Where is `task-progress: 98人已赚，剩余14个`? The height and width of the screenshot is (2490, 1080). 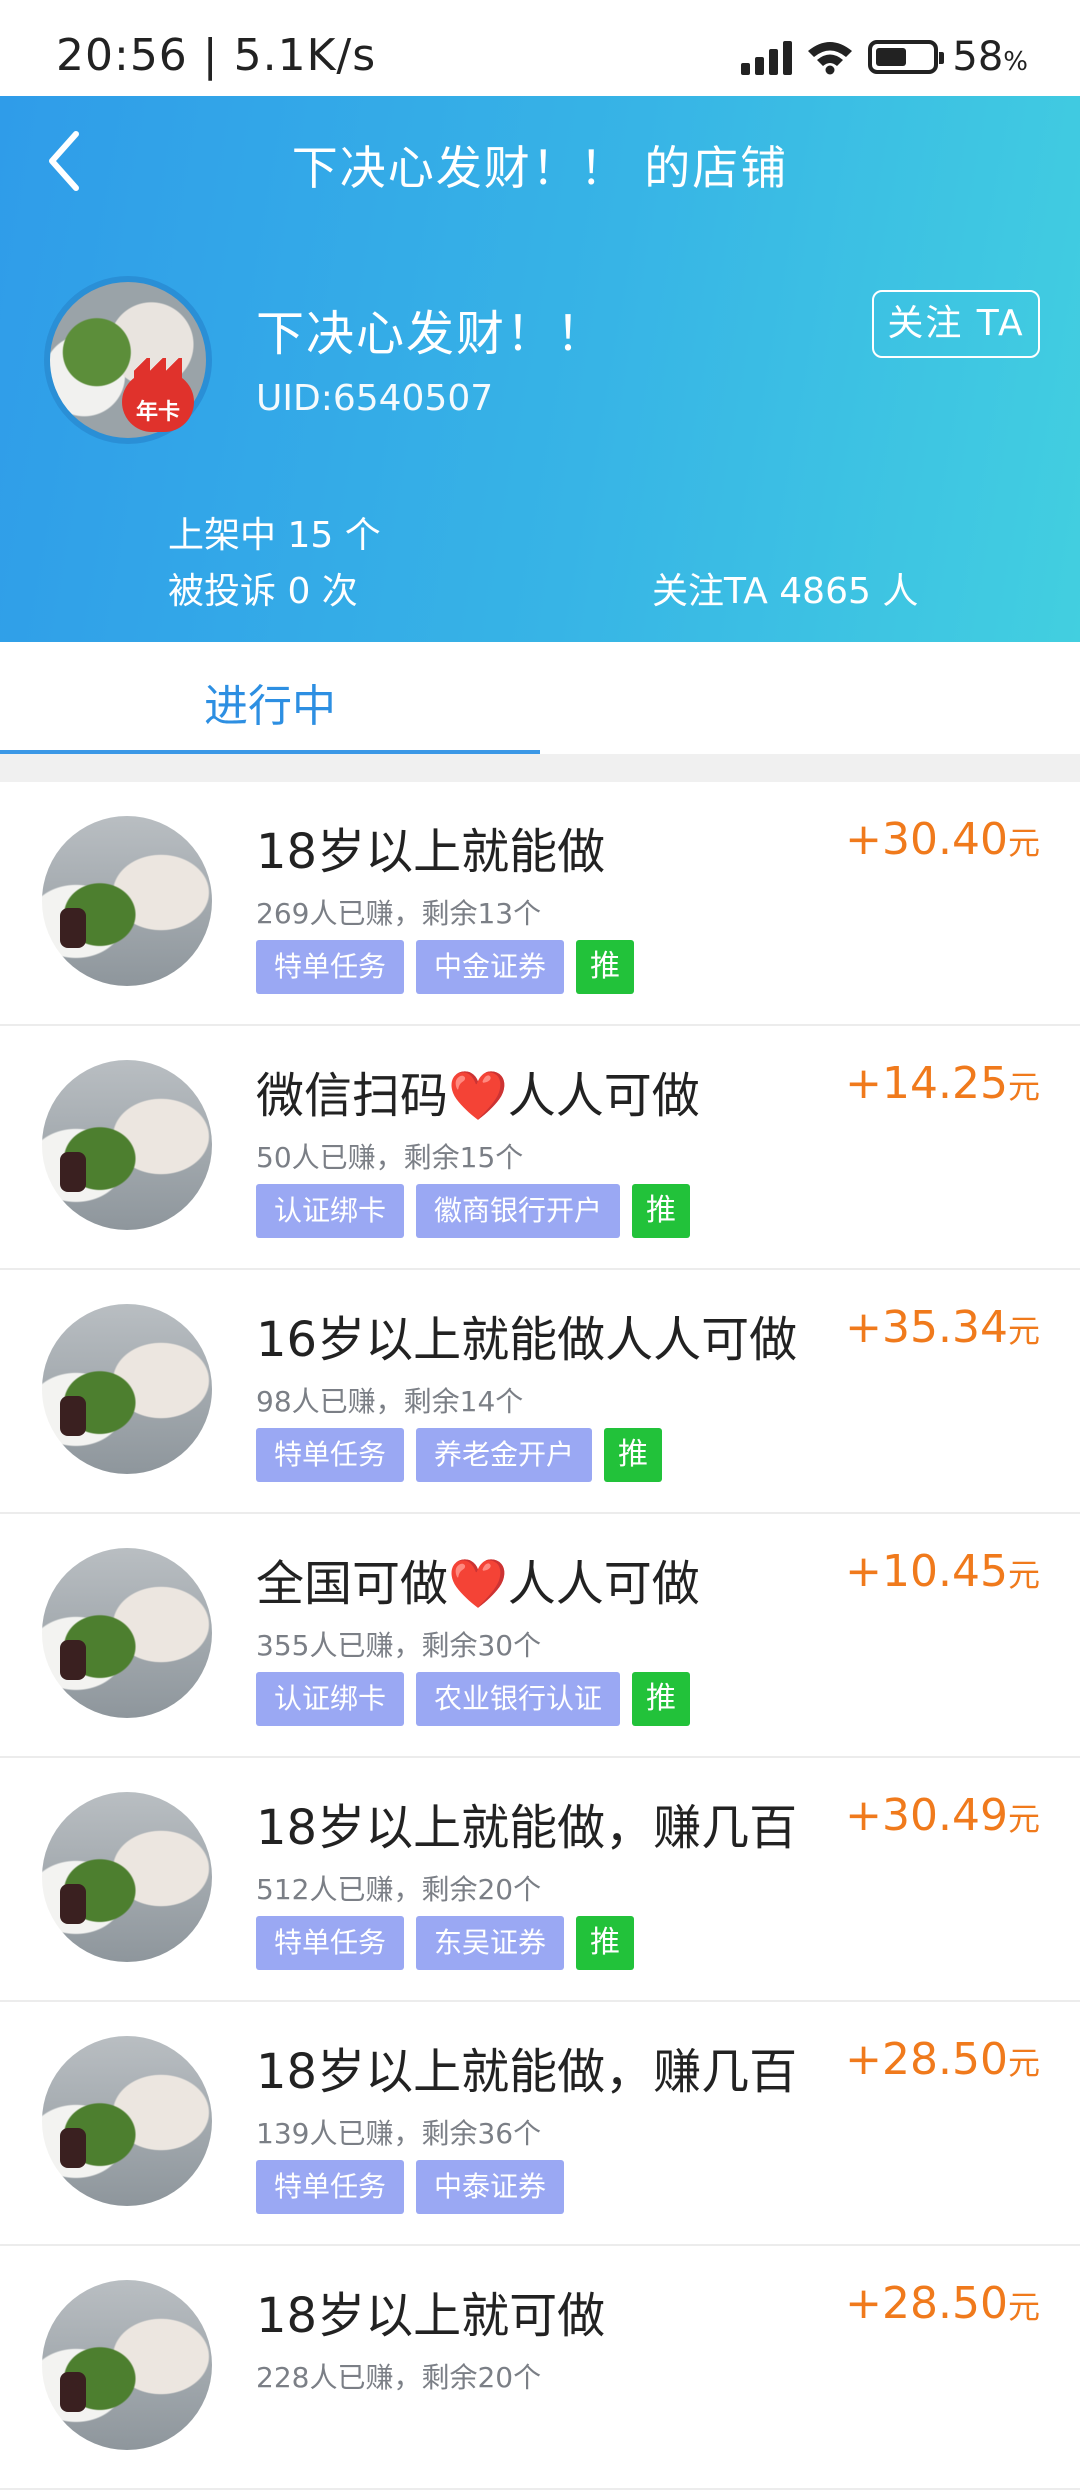
task-progress: 98人已赚，剩余14个 is located at coordinates (390, 1401).